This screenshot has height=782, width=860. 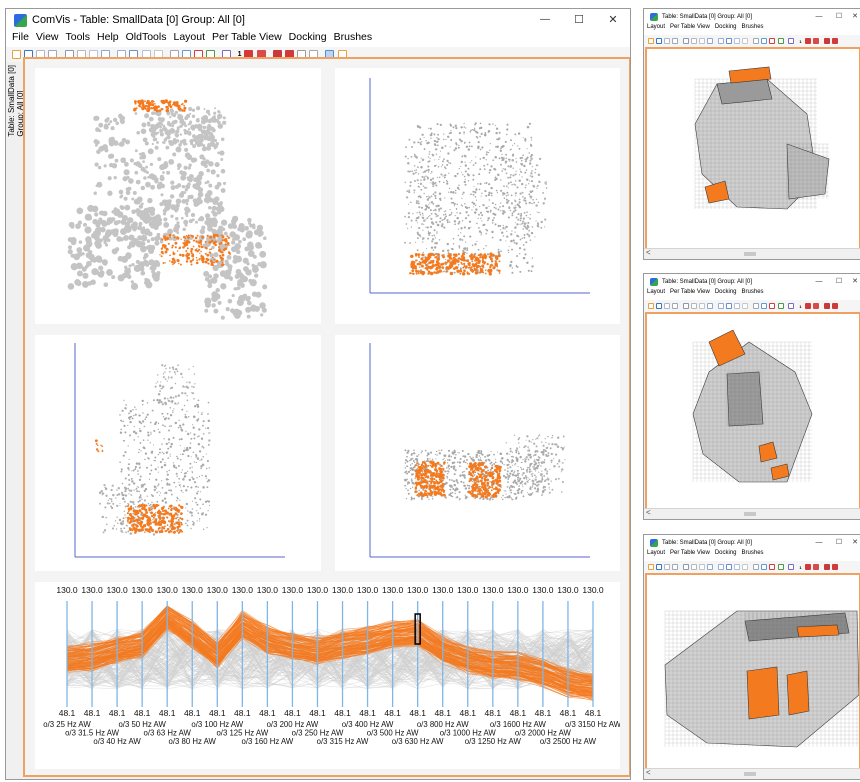 I want to click on side-window-2-scrollbar: <, so click(x=752, y=513).